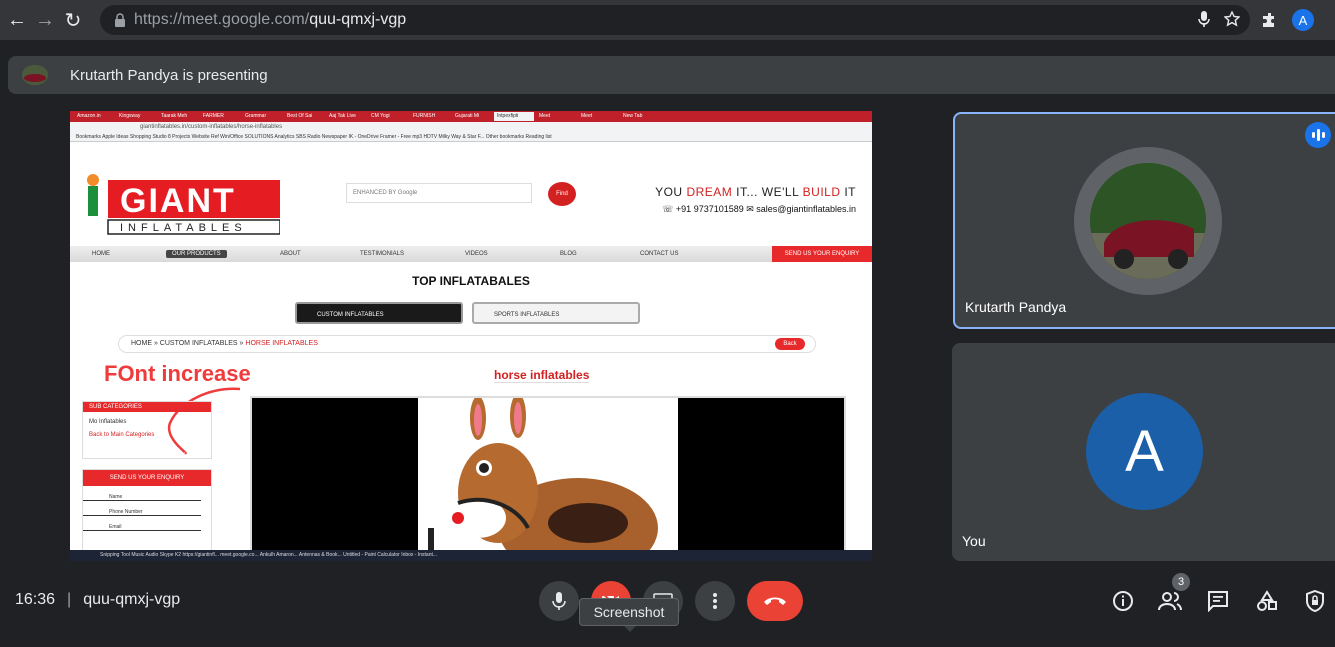 Image resolution: width=1335 pixels, height=647 pixels. Describe the element at coordinates (142, 527) in the screenshot. I see `email-field: Email` at that location.